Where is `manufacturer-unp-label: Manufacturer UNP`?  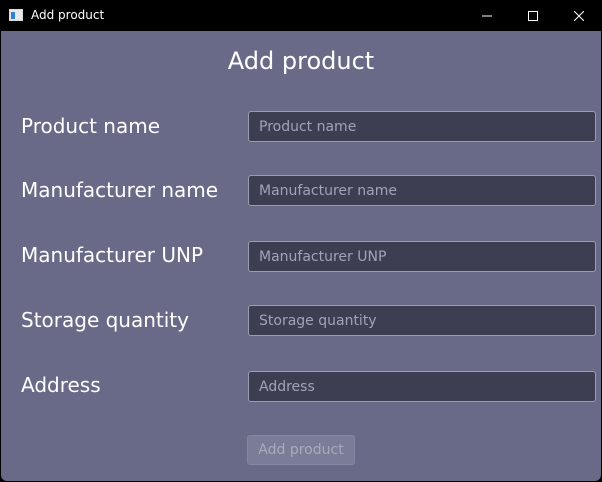 manufacturer-unp-label: Manufacturer UNP is located at coordinates (112, 255).